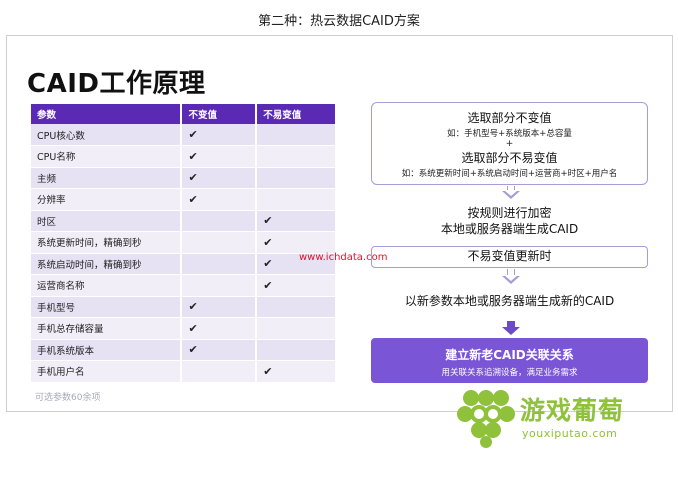 Image resolution: width=678 pixels, height=484 pixels. I want to click on param-name: 分辨率, so click(107, 199).